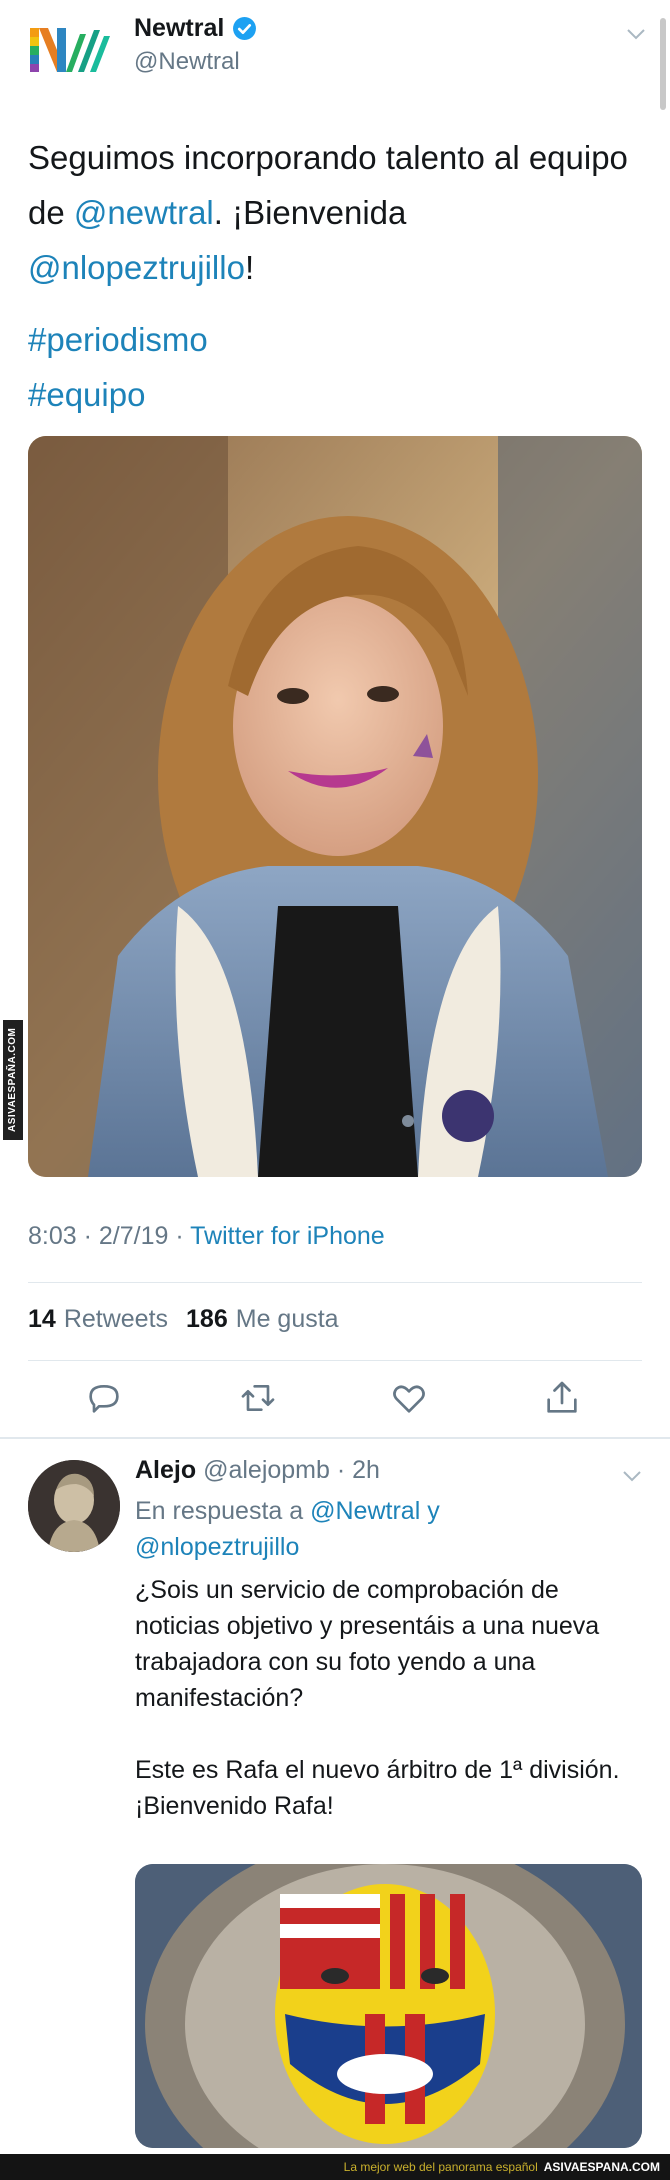 The width and height of the screenshot is (670, 2180). What do you see at coordinates (335, 1438) in the screenshot?
I see `tweet-separator` at bounding box center [335, 1438].